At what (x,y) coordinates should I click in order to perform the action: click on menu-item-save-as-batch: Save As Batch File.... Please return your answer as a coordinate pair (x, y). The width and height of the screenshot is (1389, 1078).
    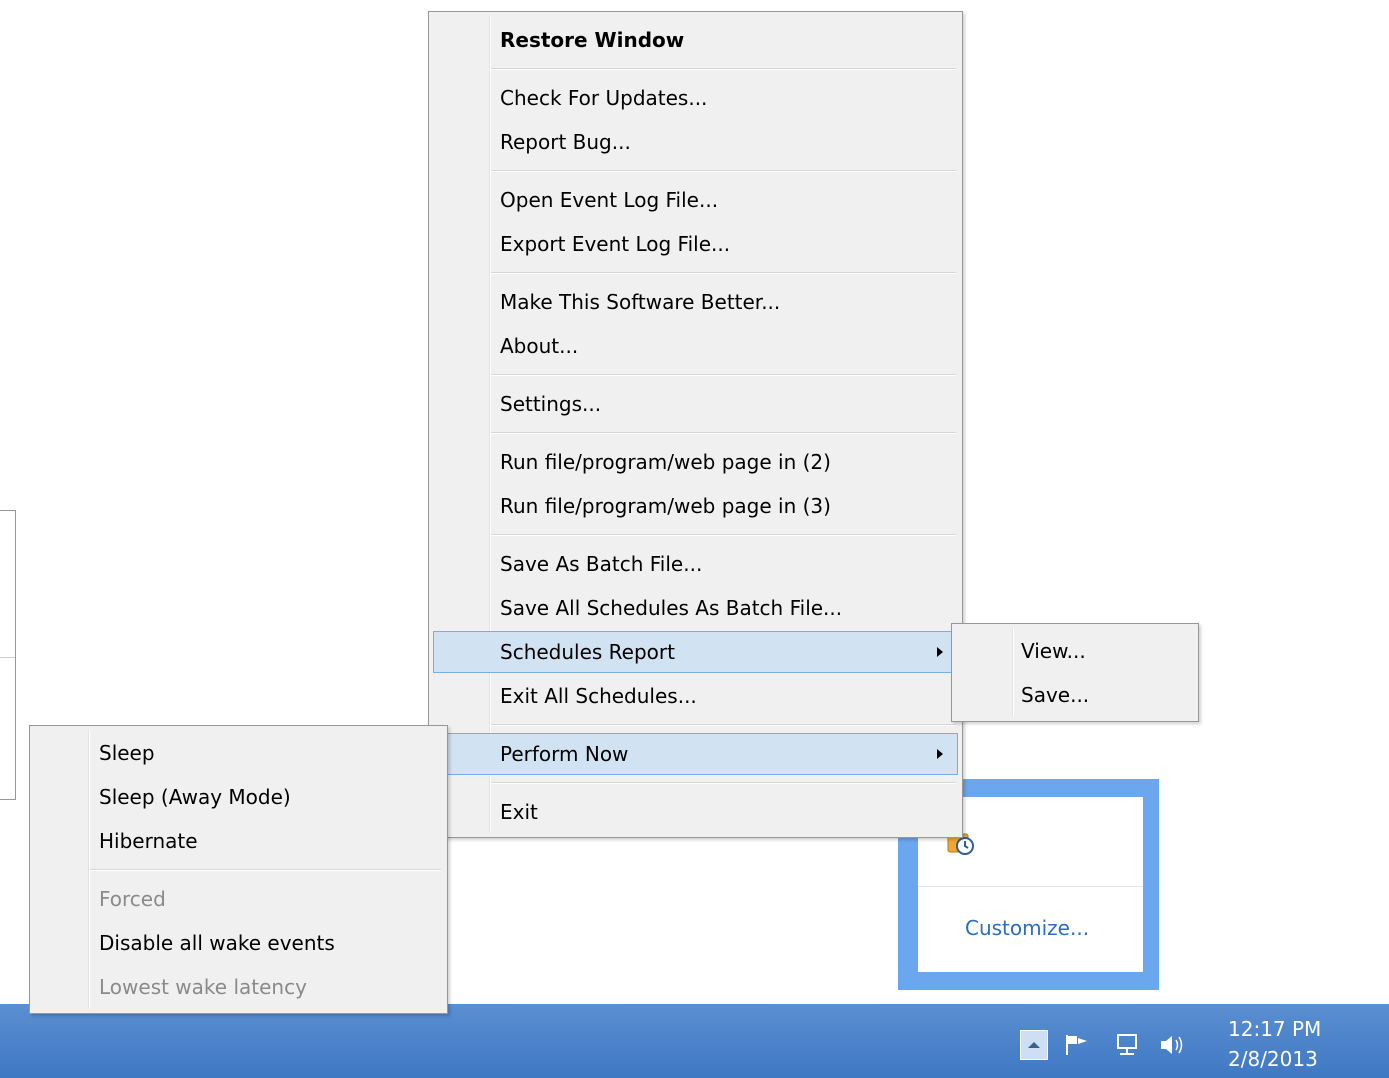
    Looking at the image, I should click on (695, 564).